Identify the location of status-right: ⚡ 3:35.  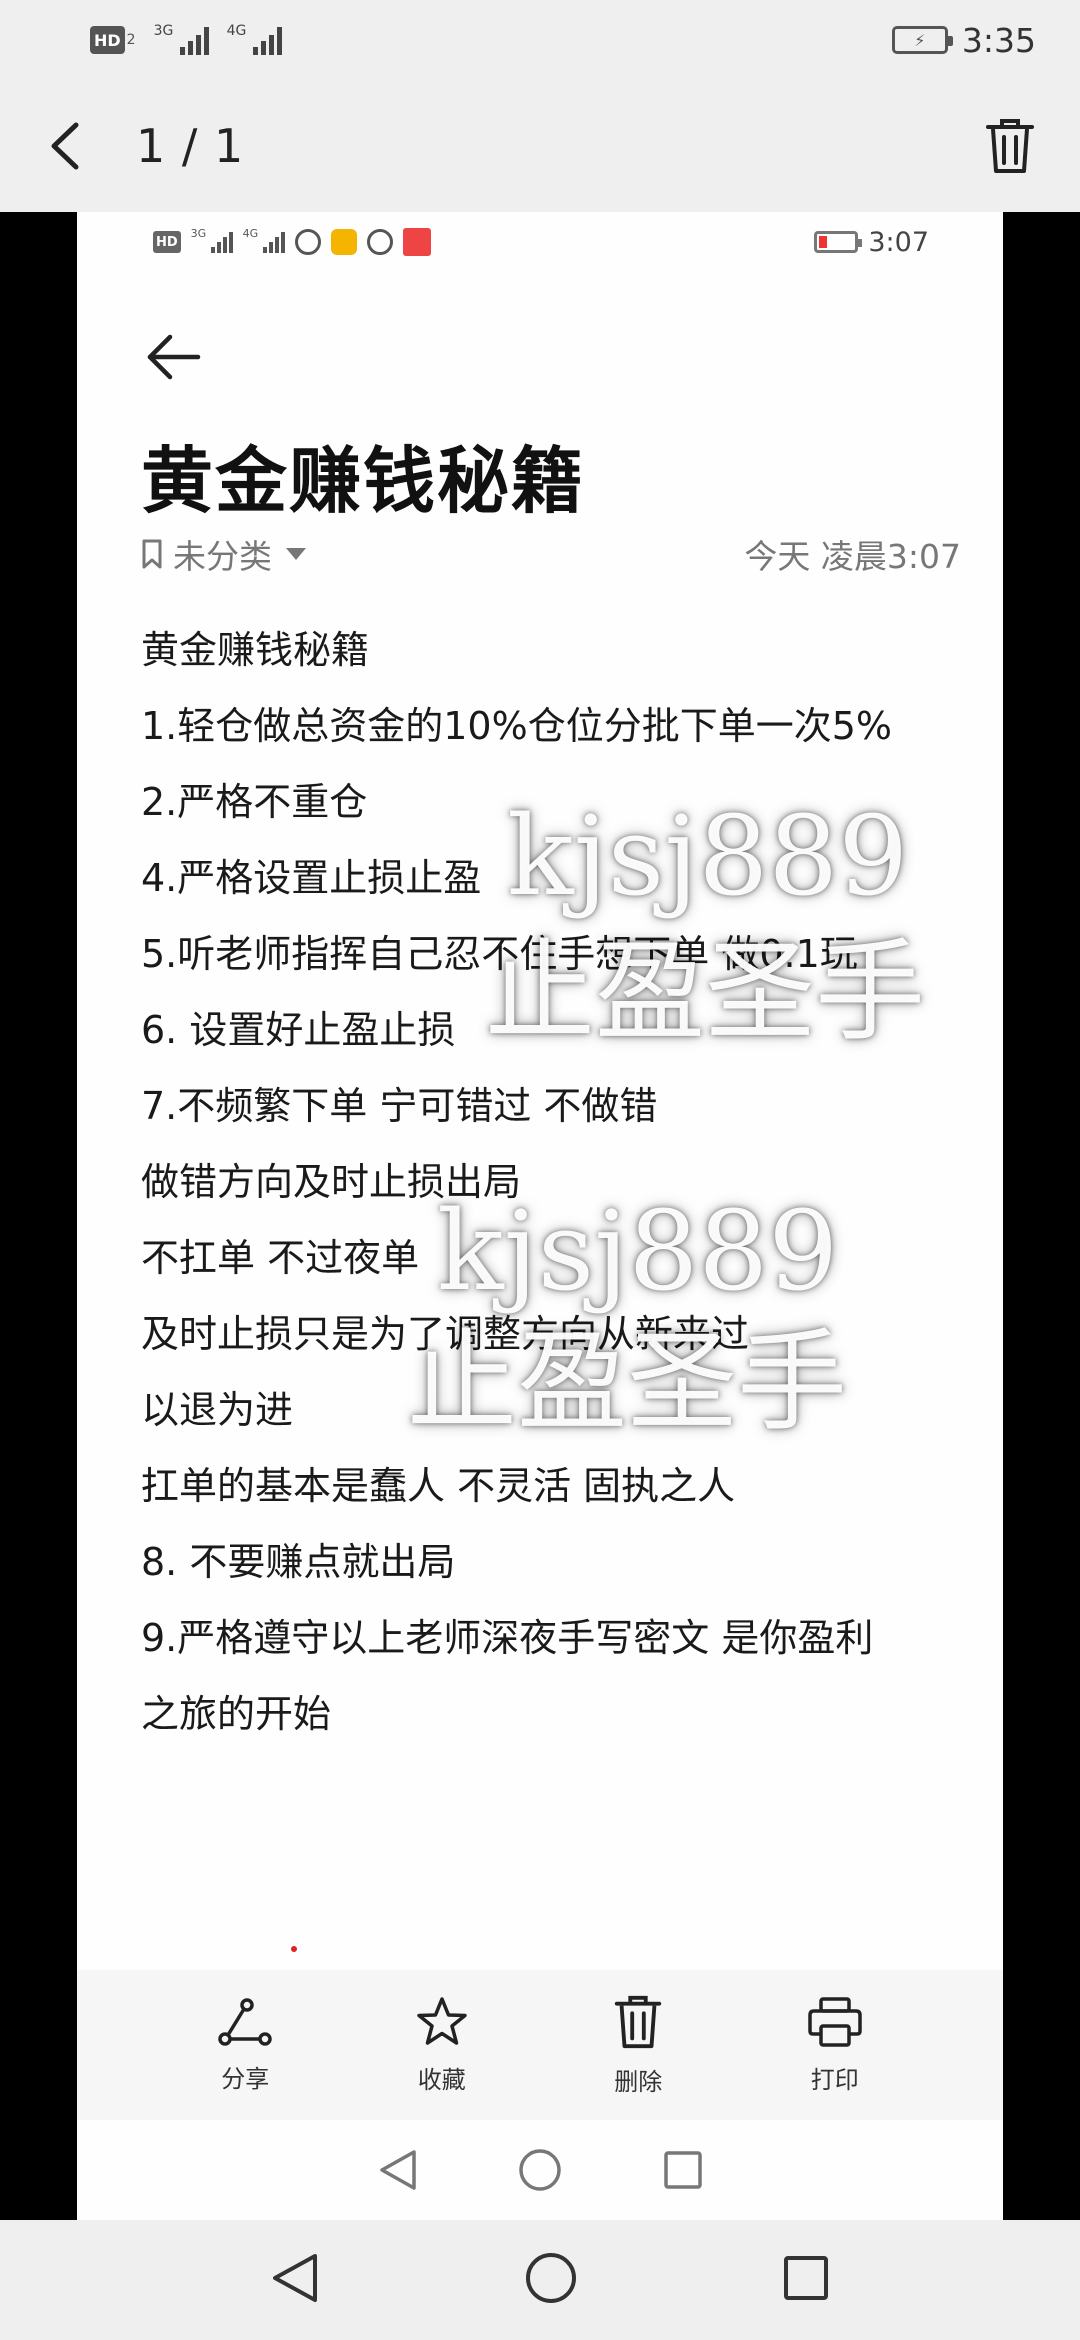
(963, 40).